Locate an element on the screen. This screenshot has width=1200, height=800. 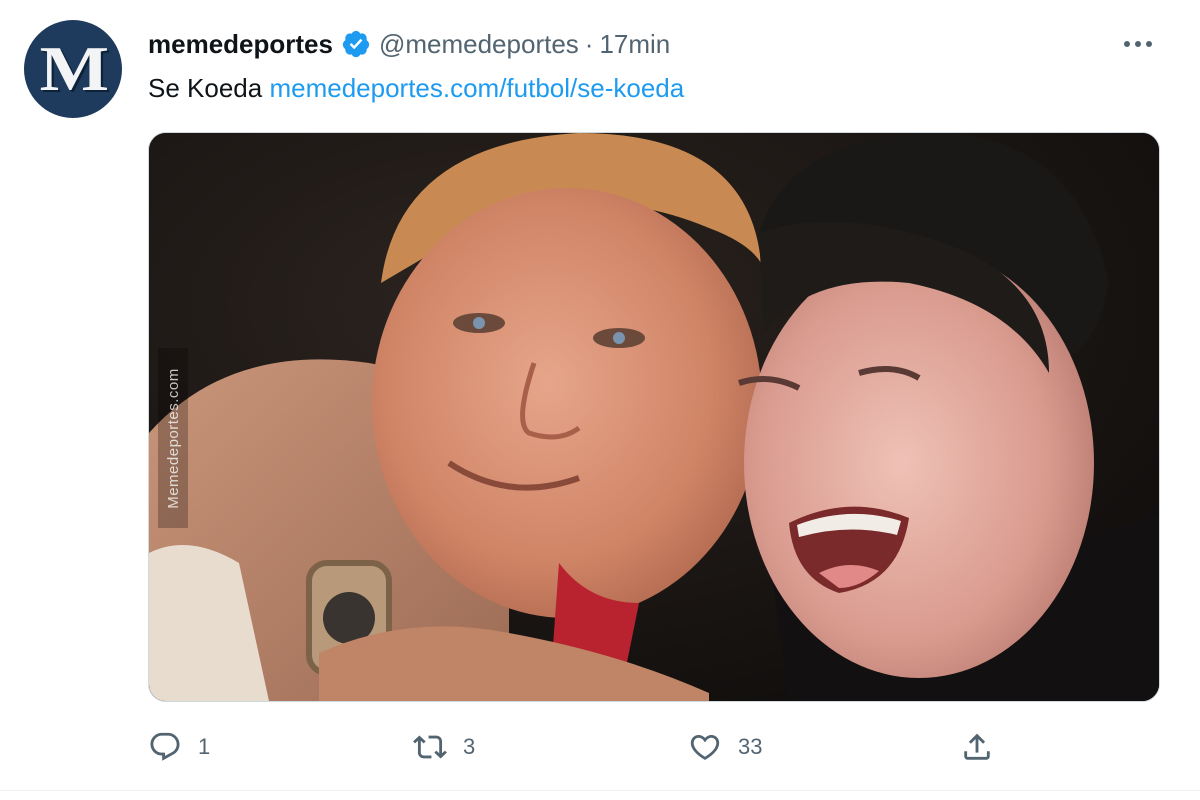
share-button is located at coordinates (977, 747).